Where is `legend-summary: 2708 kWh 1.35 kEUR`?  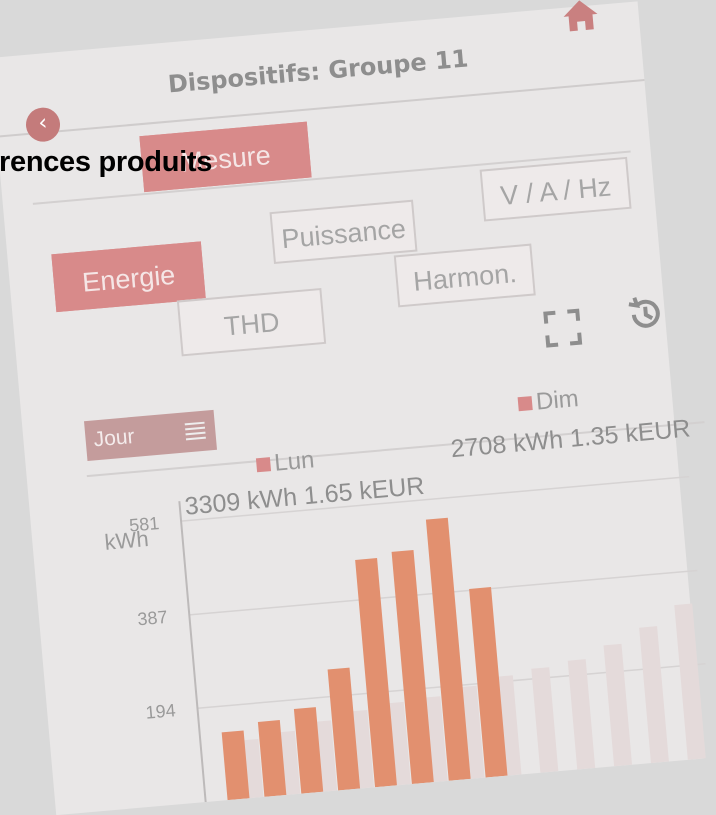
legend-summary: 2708 kWh 1.35 kEUR is located at coordinates (571, 438).